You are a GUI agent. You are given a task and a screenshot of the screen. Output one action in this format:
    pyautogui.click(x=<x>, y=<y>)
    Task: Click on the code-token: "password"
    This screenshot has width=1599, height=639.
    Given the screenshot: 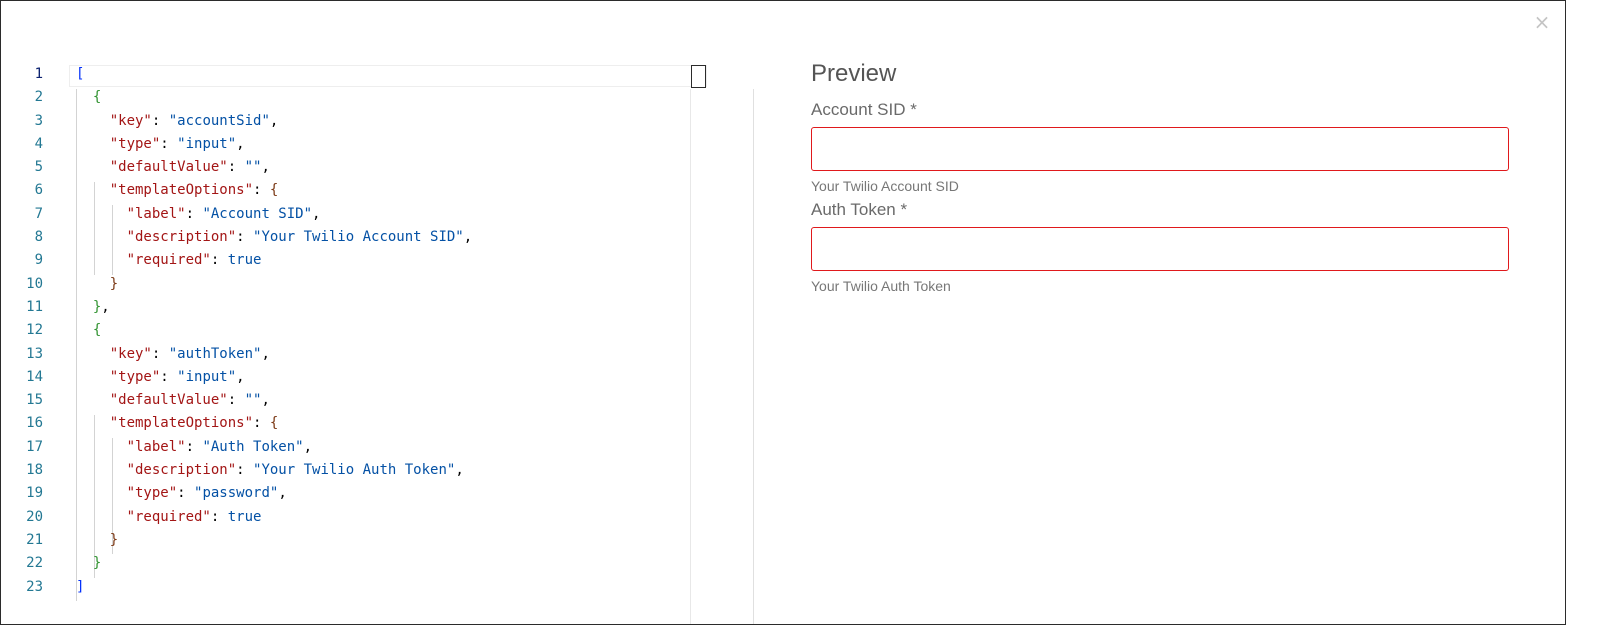 What is the action you would take?
    pyautogui.click(x=236, y=493)
    